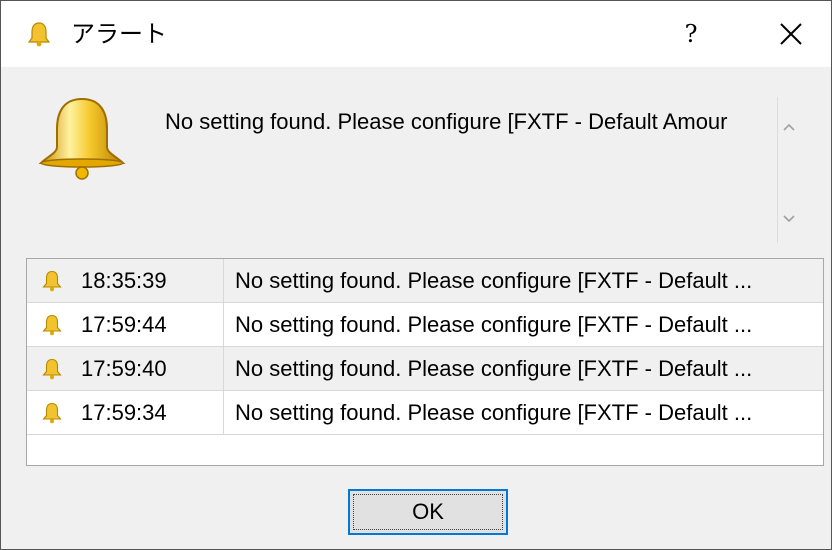 The height and width of the screenshot is (550, 832). What do you see at coordinates (788, 127) in the screenshot?
I see `chevron-up-icon` at bounding box center [788, 127].